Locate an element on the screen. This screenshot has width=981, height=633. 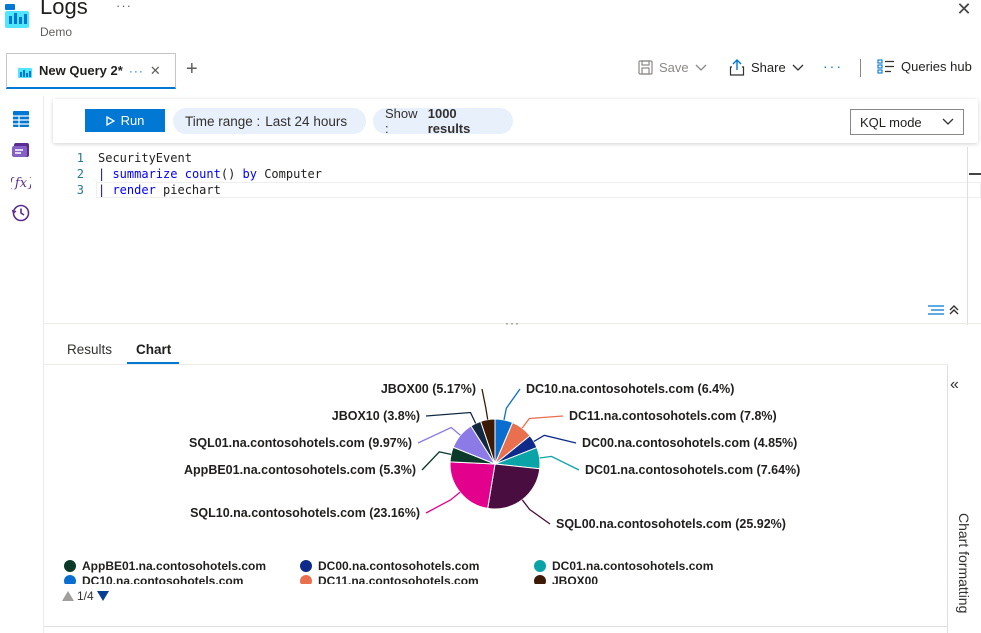
code-line-3: | render piechart is located at coordinates (159, 190).